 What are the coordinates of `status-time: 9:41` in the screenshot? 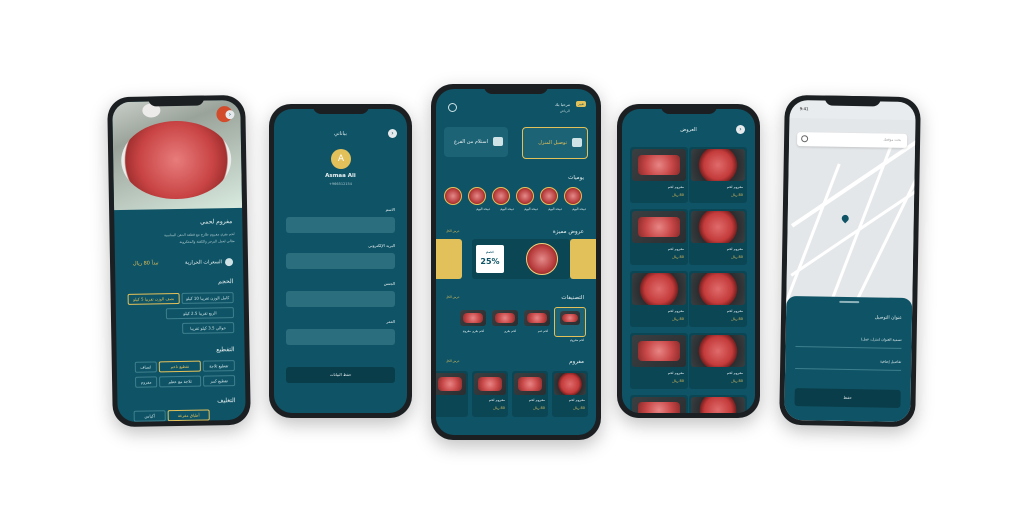 It's located at (804, 109).